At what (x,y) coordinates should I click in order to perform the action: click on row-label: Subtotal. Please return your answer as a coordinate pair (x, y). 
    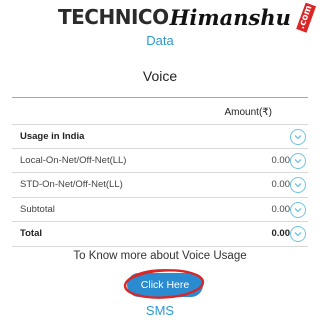
    Looking at the image, I should click on (37, 209).